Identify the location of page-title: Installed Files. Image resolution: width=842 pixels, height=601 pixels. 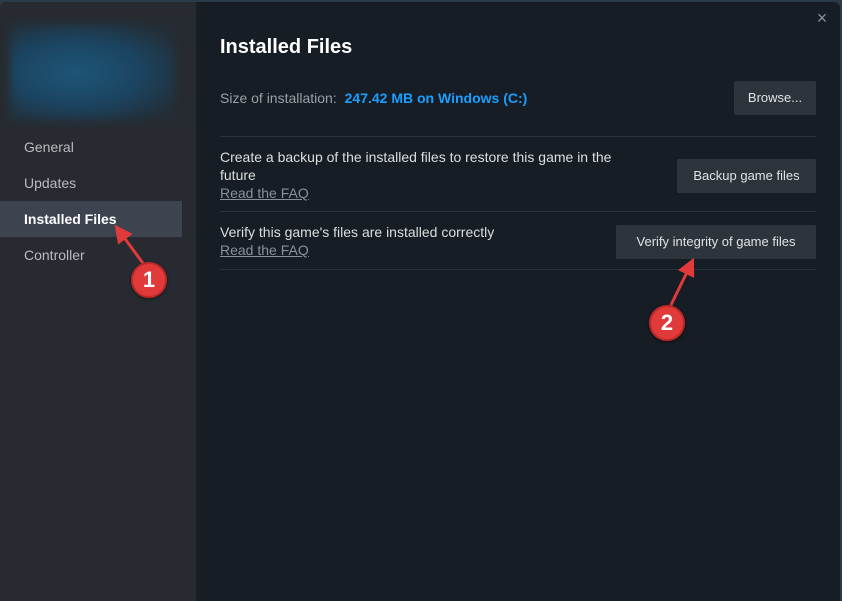
(286, 47).